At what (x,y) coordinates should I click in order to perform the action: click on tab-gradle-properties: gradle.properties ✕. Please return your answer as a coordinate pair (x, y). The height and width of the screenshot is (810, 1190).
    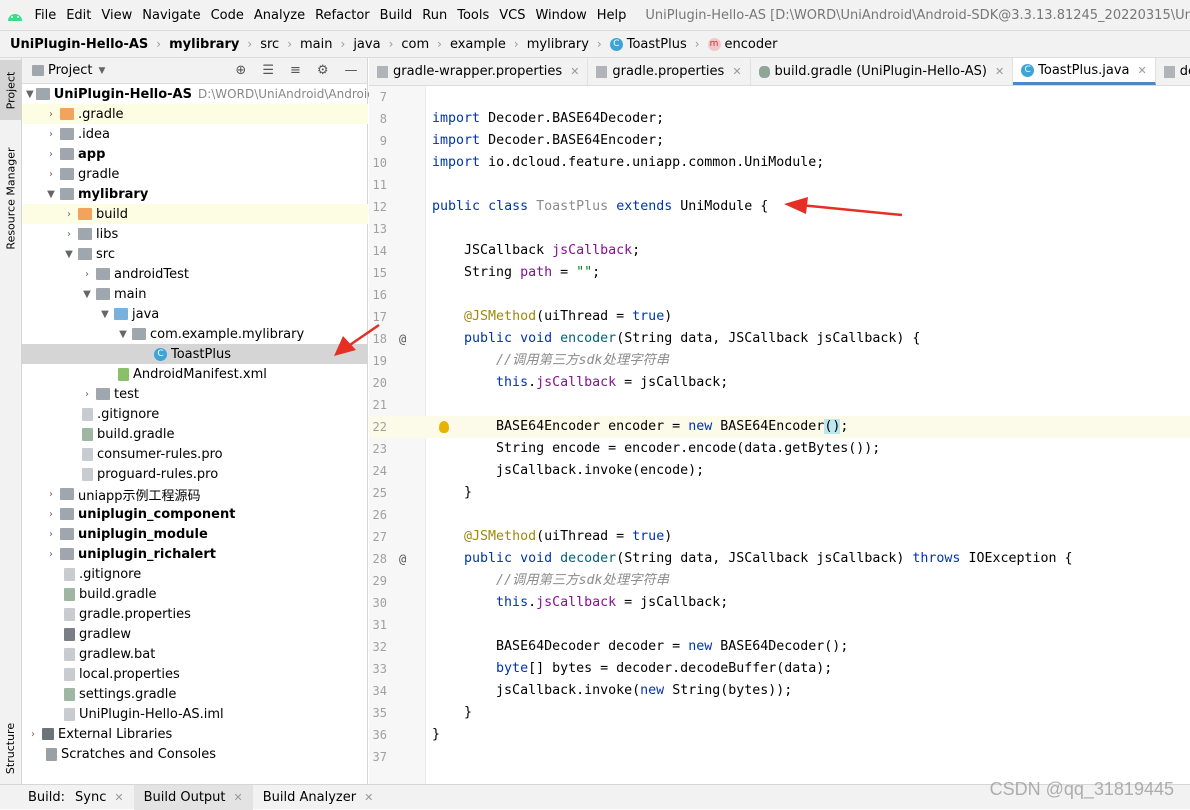
    Looking at the image, I should click on (669, 71).